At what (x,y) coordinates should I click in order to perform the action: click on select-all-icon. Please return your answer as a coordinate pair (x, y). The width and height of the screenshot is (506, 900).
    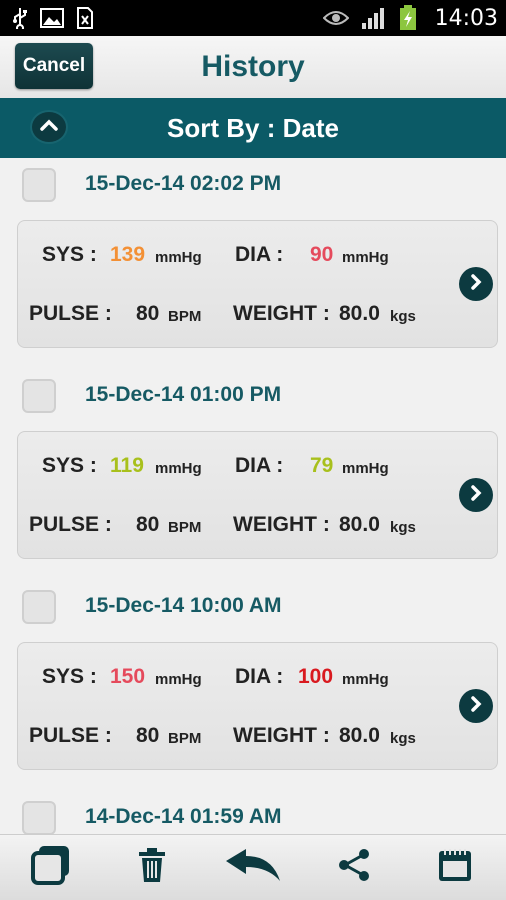
    Looking at the image, I should click on (51, 867).